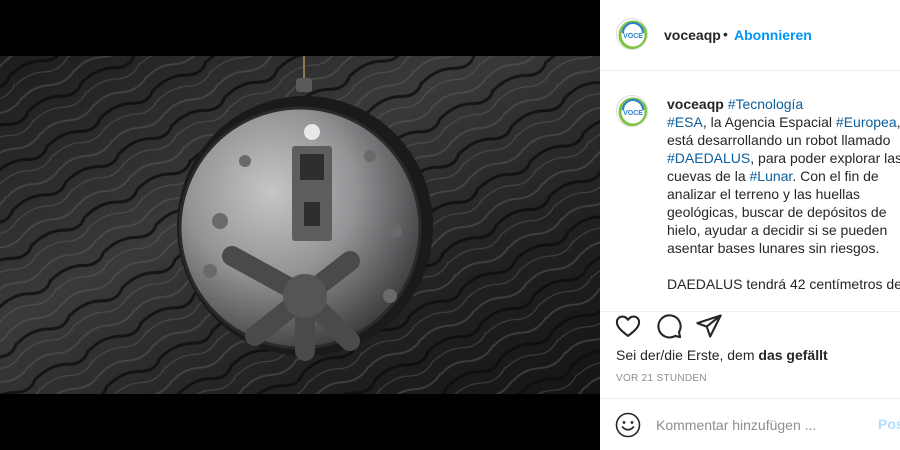 This screenshot has height=450, width=900. Describe the element at coordinates (773, 248) in the screenshot. I see `caption-fragment: asentar bases lunares sin riesgos.` at that location.